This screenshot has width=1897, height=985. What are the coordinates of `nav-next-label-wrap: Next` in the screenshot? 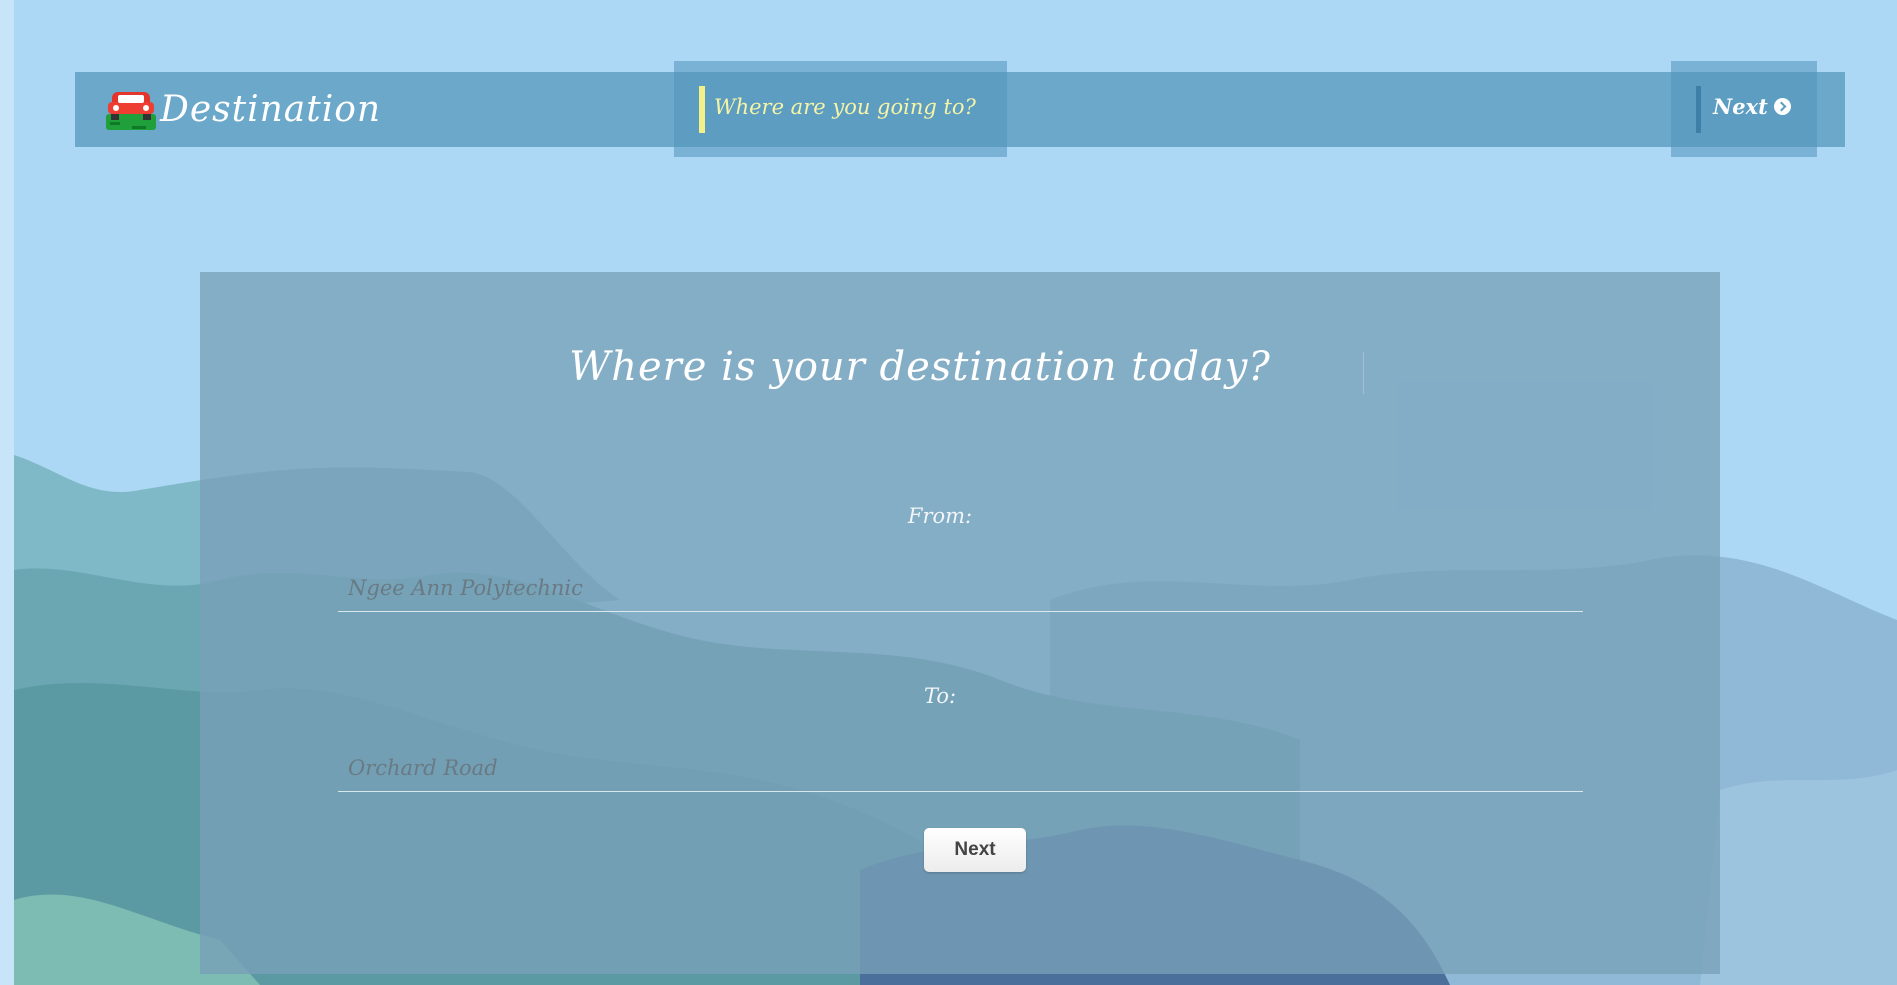 It's located at (1752, 106).